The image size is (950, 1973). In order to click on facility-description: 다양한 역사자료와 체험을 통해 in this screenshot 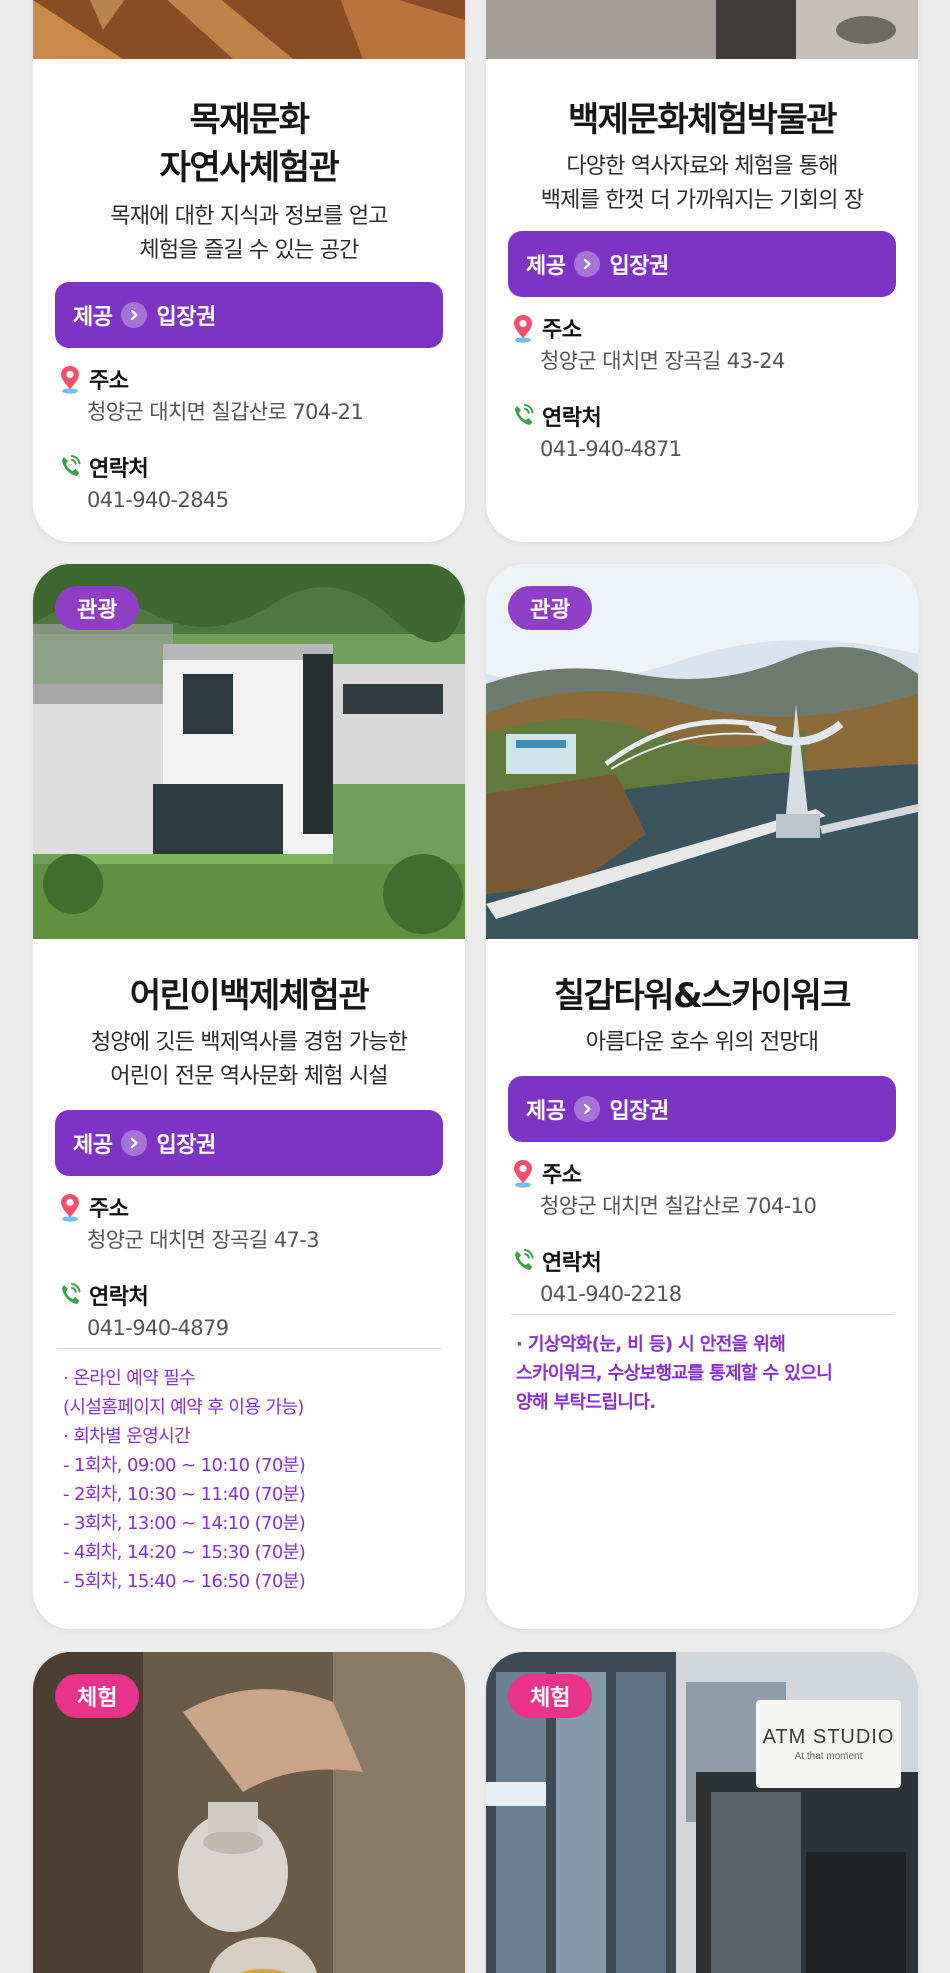, I will do `click(702, 166)`.